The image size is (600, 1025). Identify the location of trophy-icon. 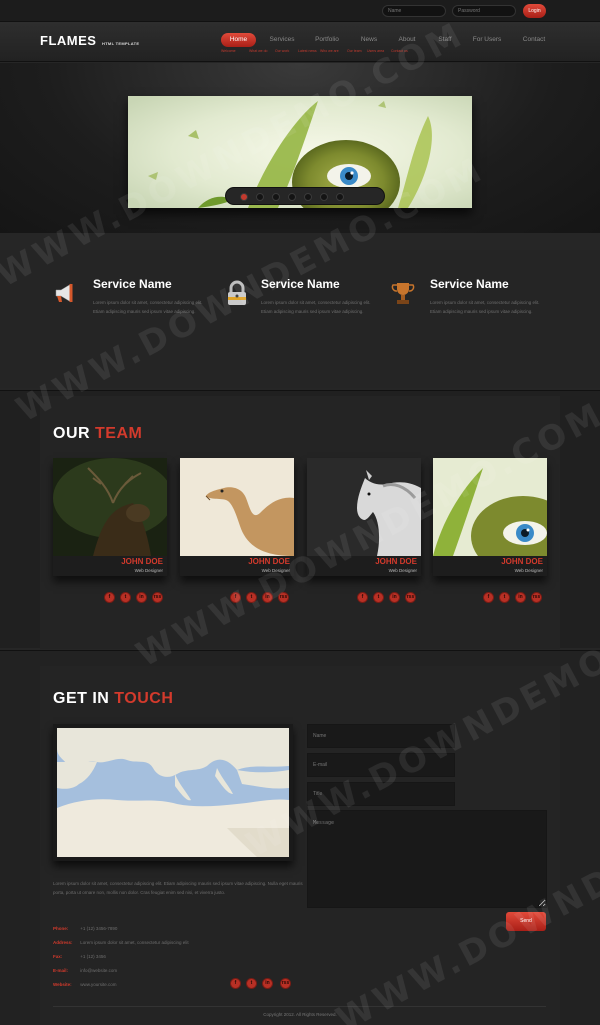
(403, 293).